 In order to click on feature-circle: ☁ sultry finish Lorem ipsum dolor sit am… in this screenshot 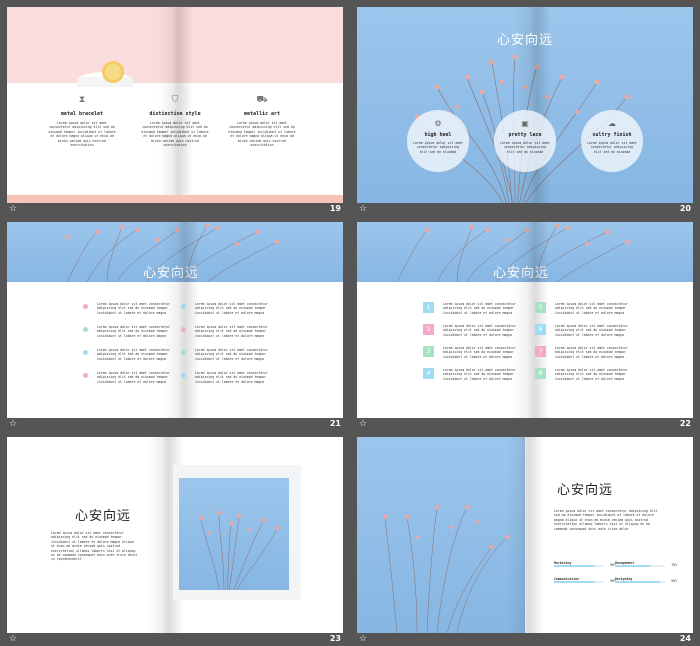, I will do `click(612, 141)`.